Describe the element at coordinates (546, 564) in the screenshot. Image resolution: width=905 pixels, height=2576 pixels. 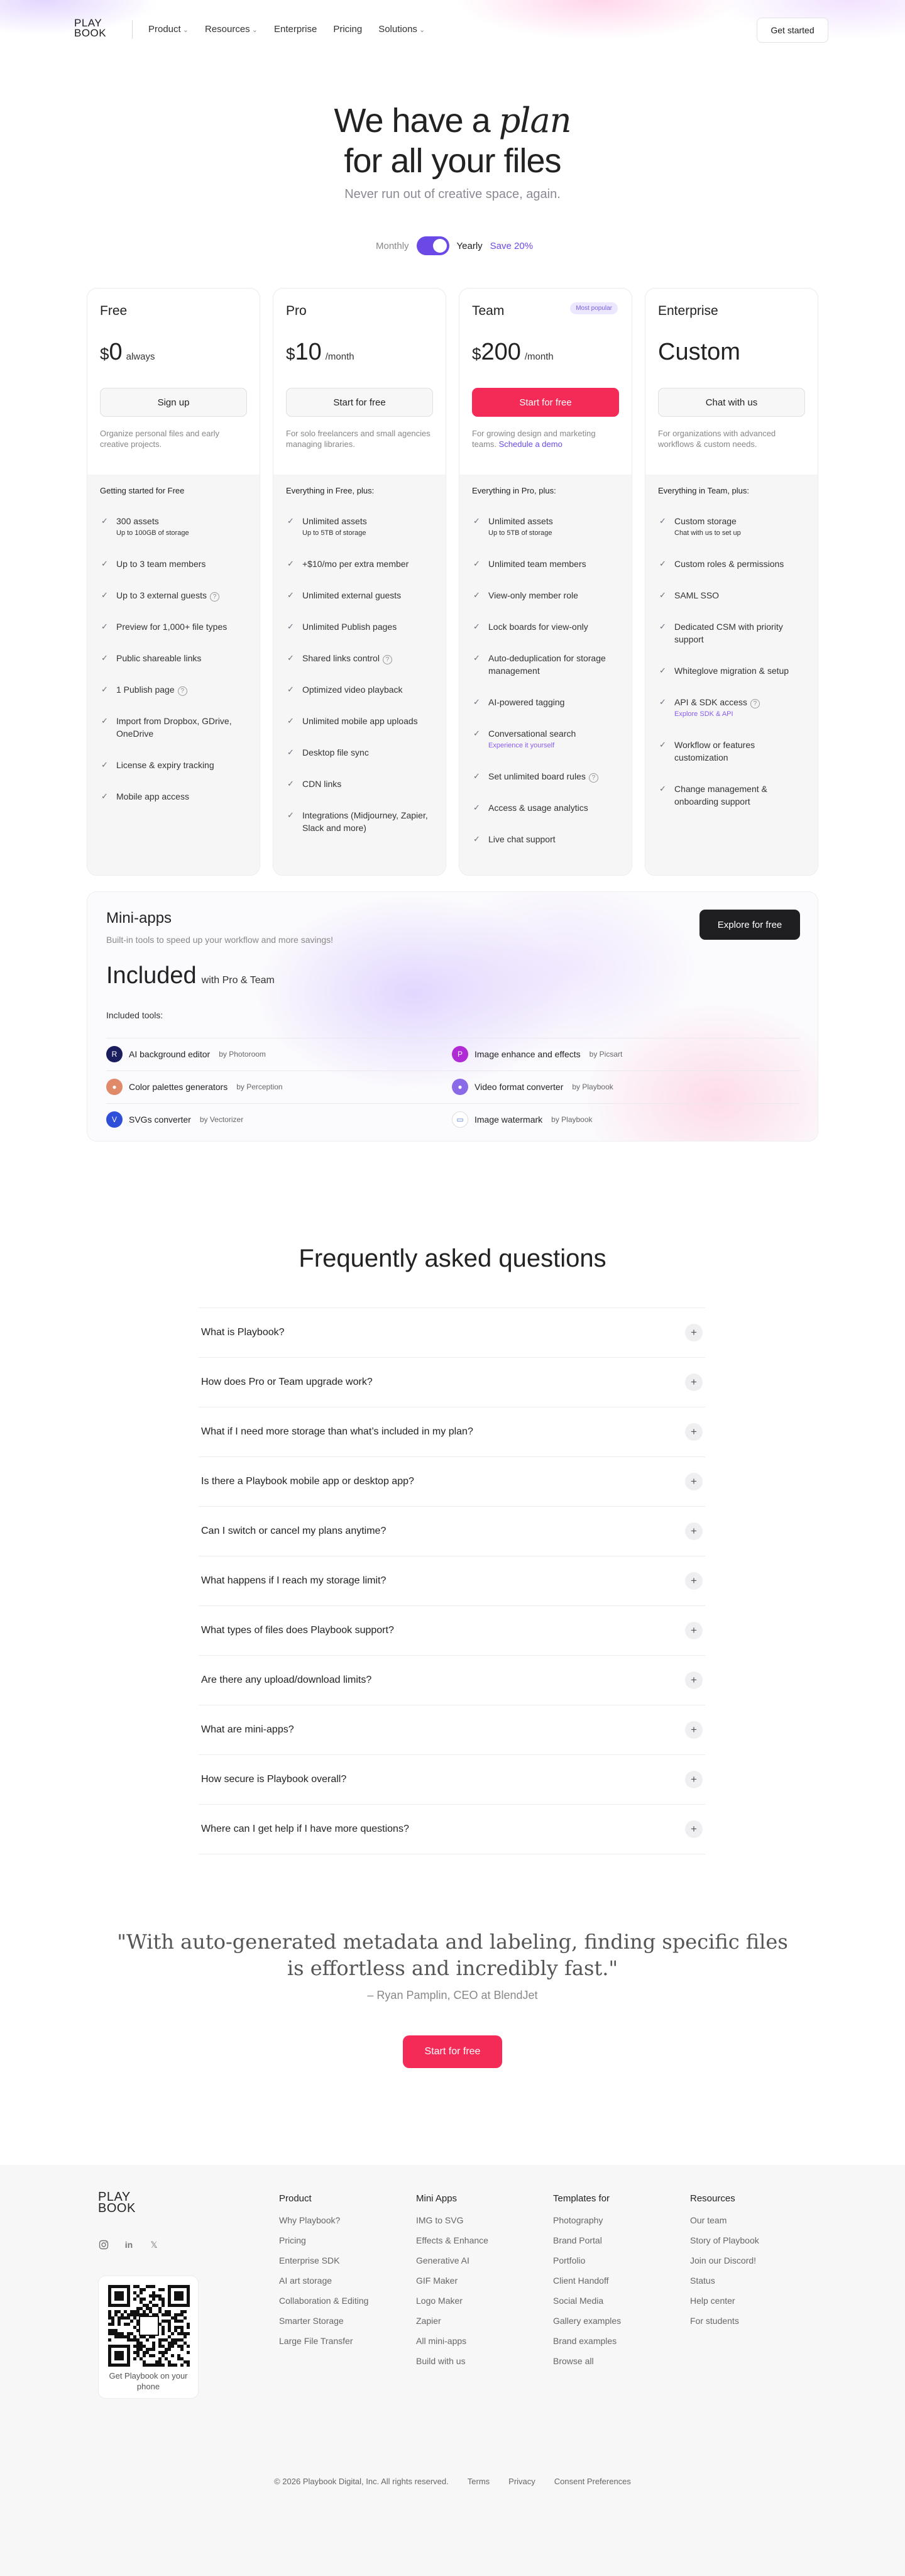
I see `feature-item: Unlimited team members` at that location.